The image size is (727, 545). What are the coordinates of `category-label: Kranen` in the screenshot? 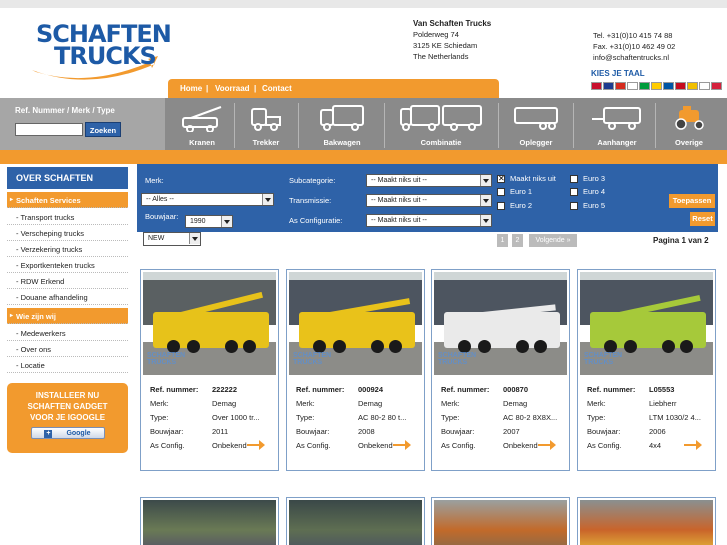 It's located at (202, 142).